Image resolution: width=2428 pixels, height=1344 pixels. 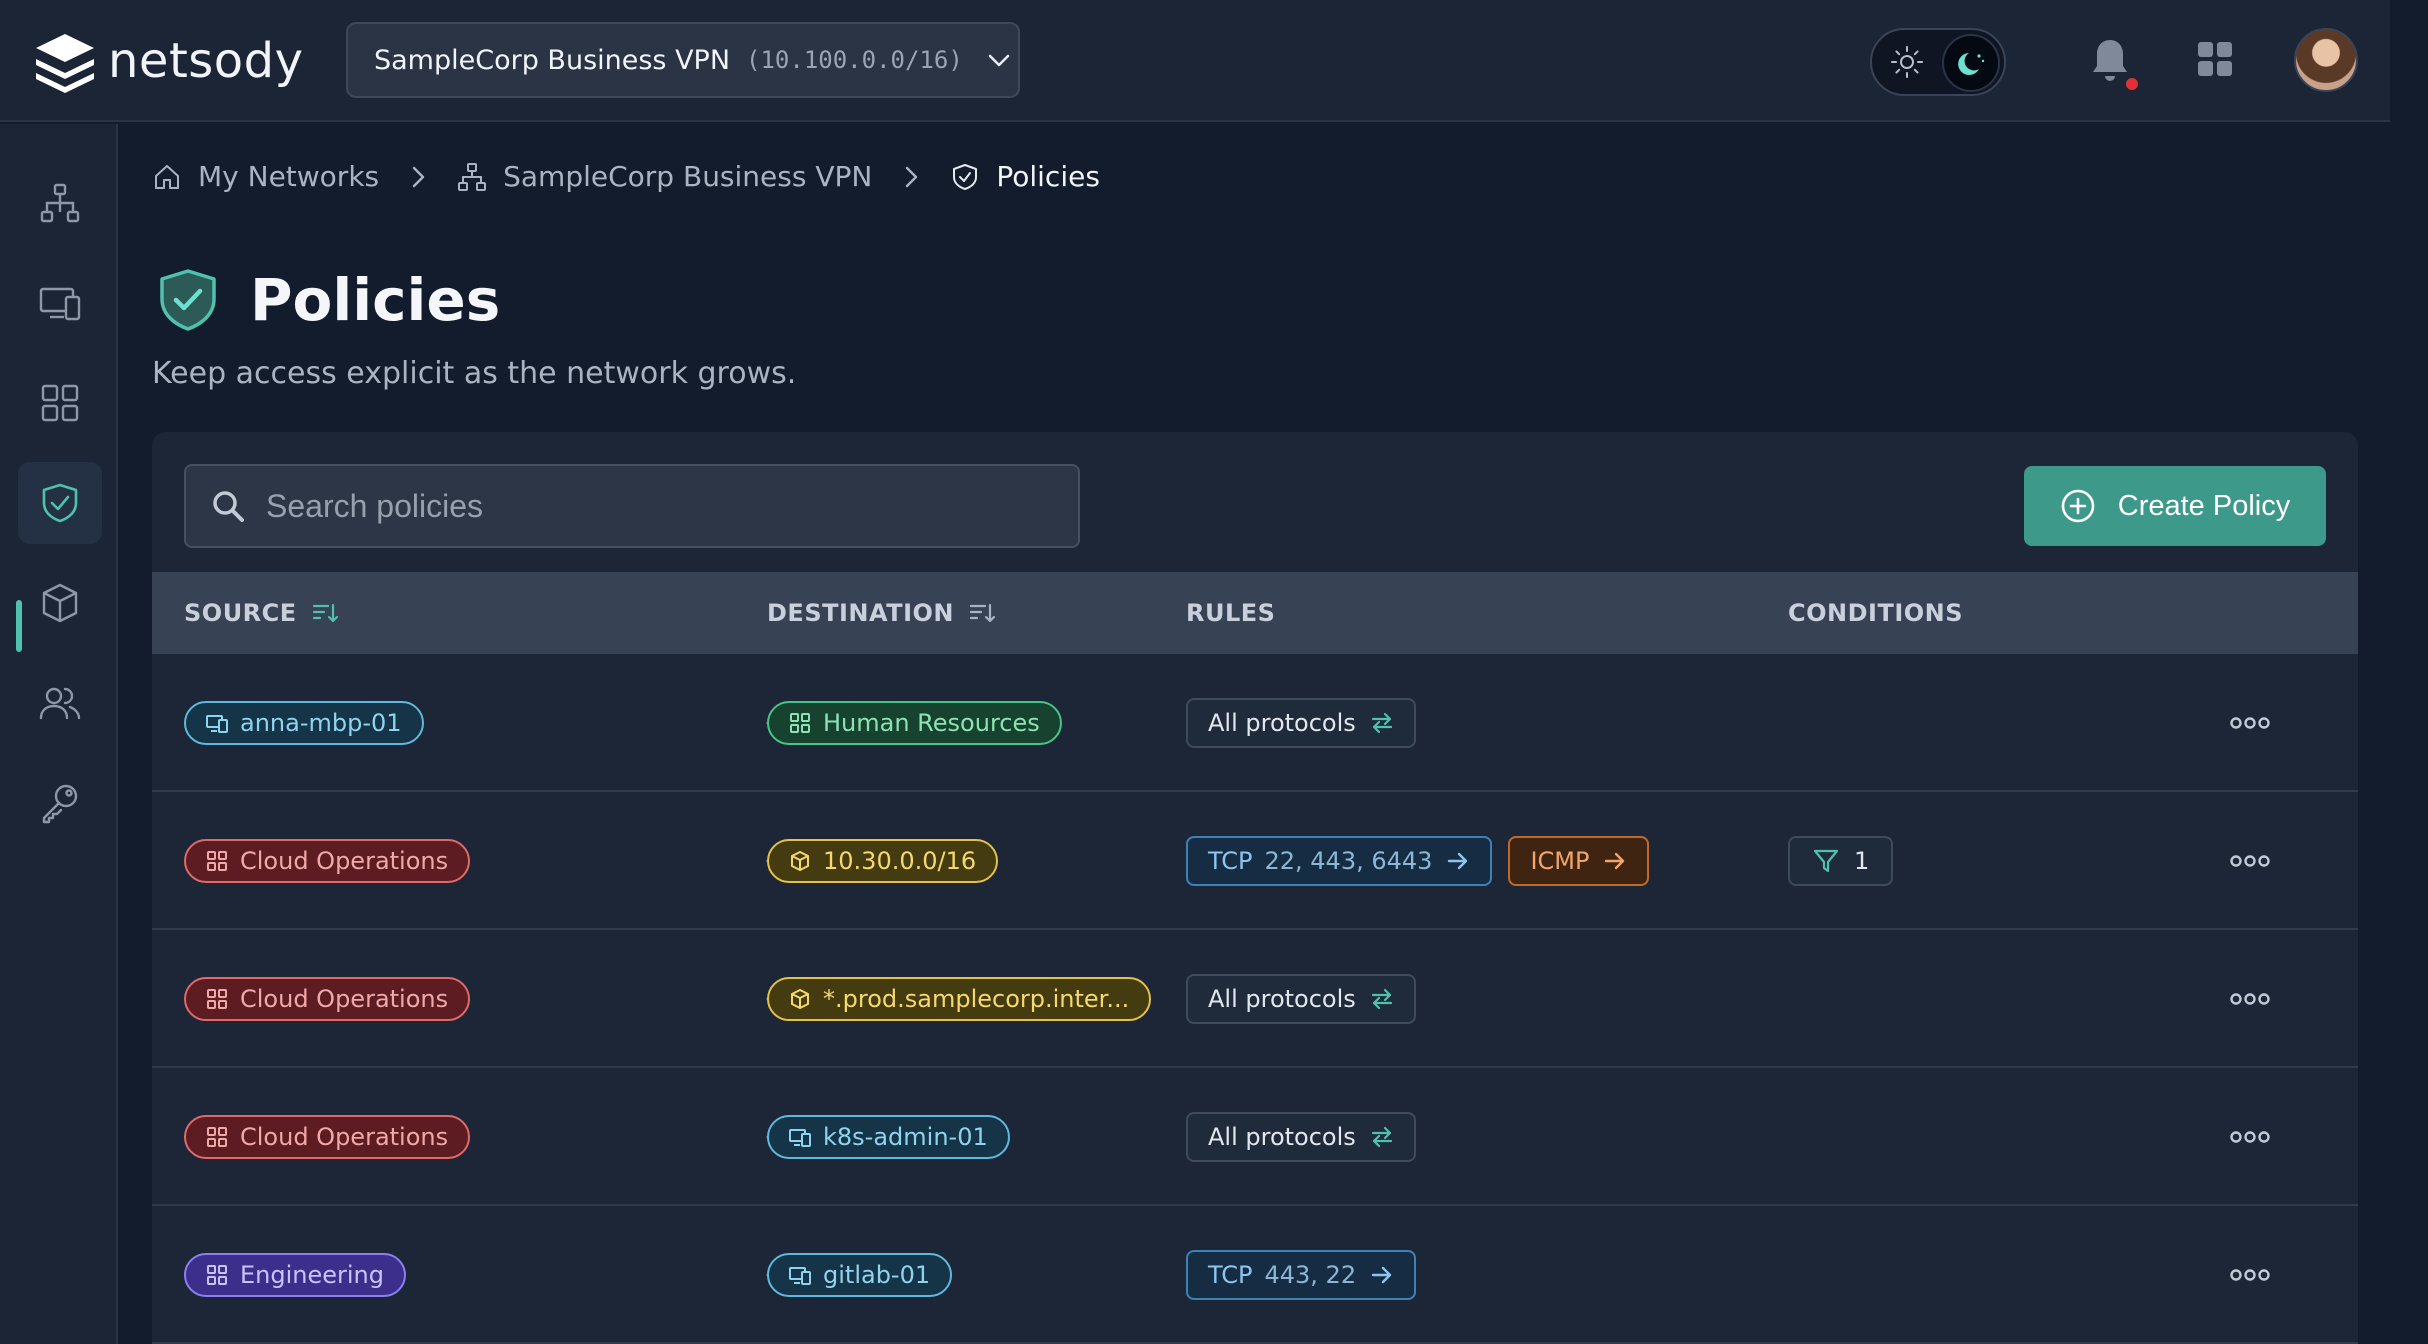 I want to click on key-icon, so click(x=60, y=804).